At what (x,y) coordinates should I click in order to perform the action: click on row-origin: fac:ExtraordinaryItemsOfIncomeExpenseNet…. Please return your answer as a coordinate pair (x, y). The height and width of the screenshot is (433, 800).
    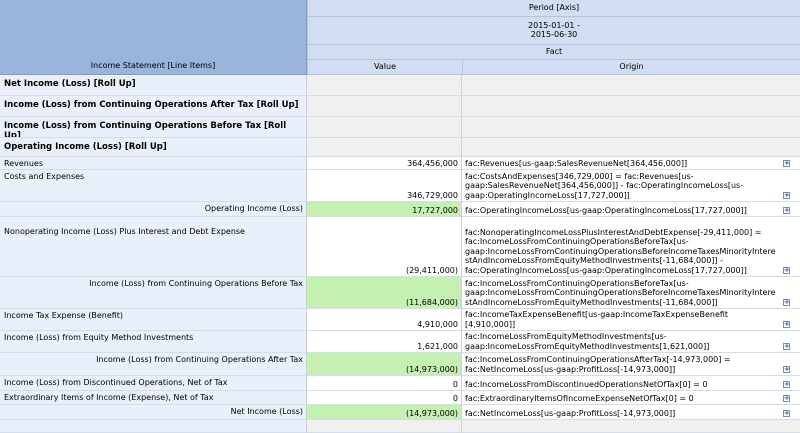
    Looking at the image, I should click on (631, 398).